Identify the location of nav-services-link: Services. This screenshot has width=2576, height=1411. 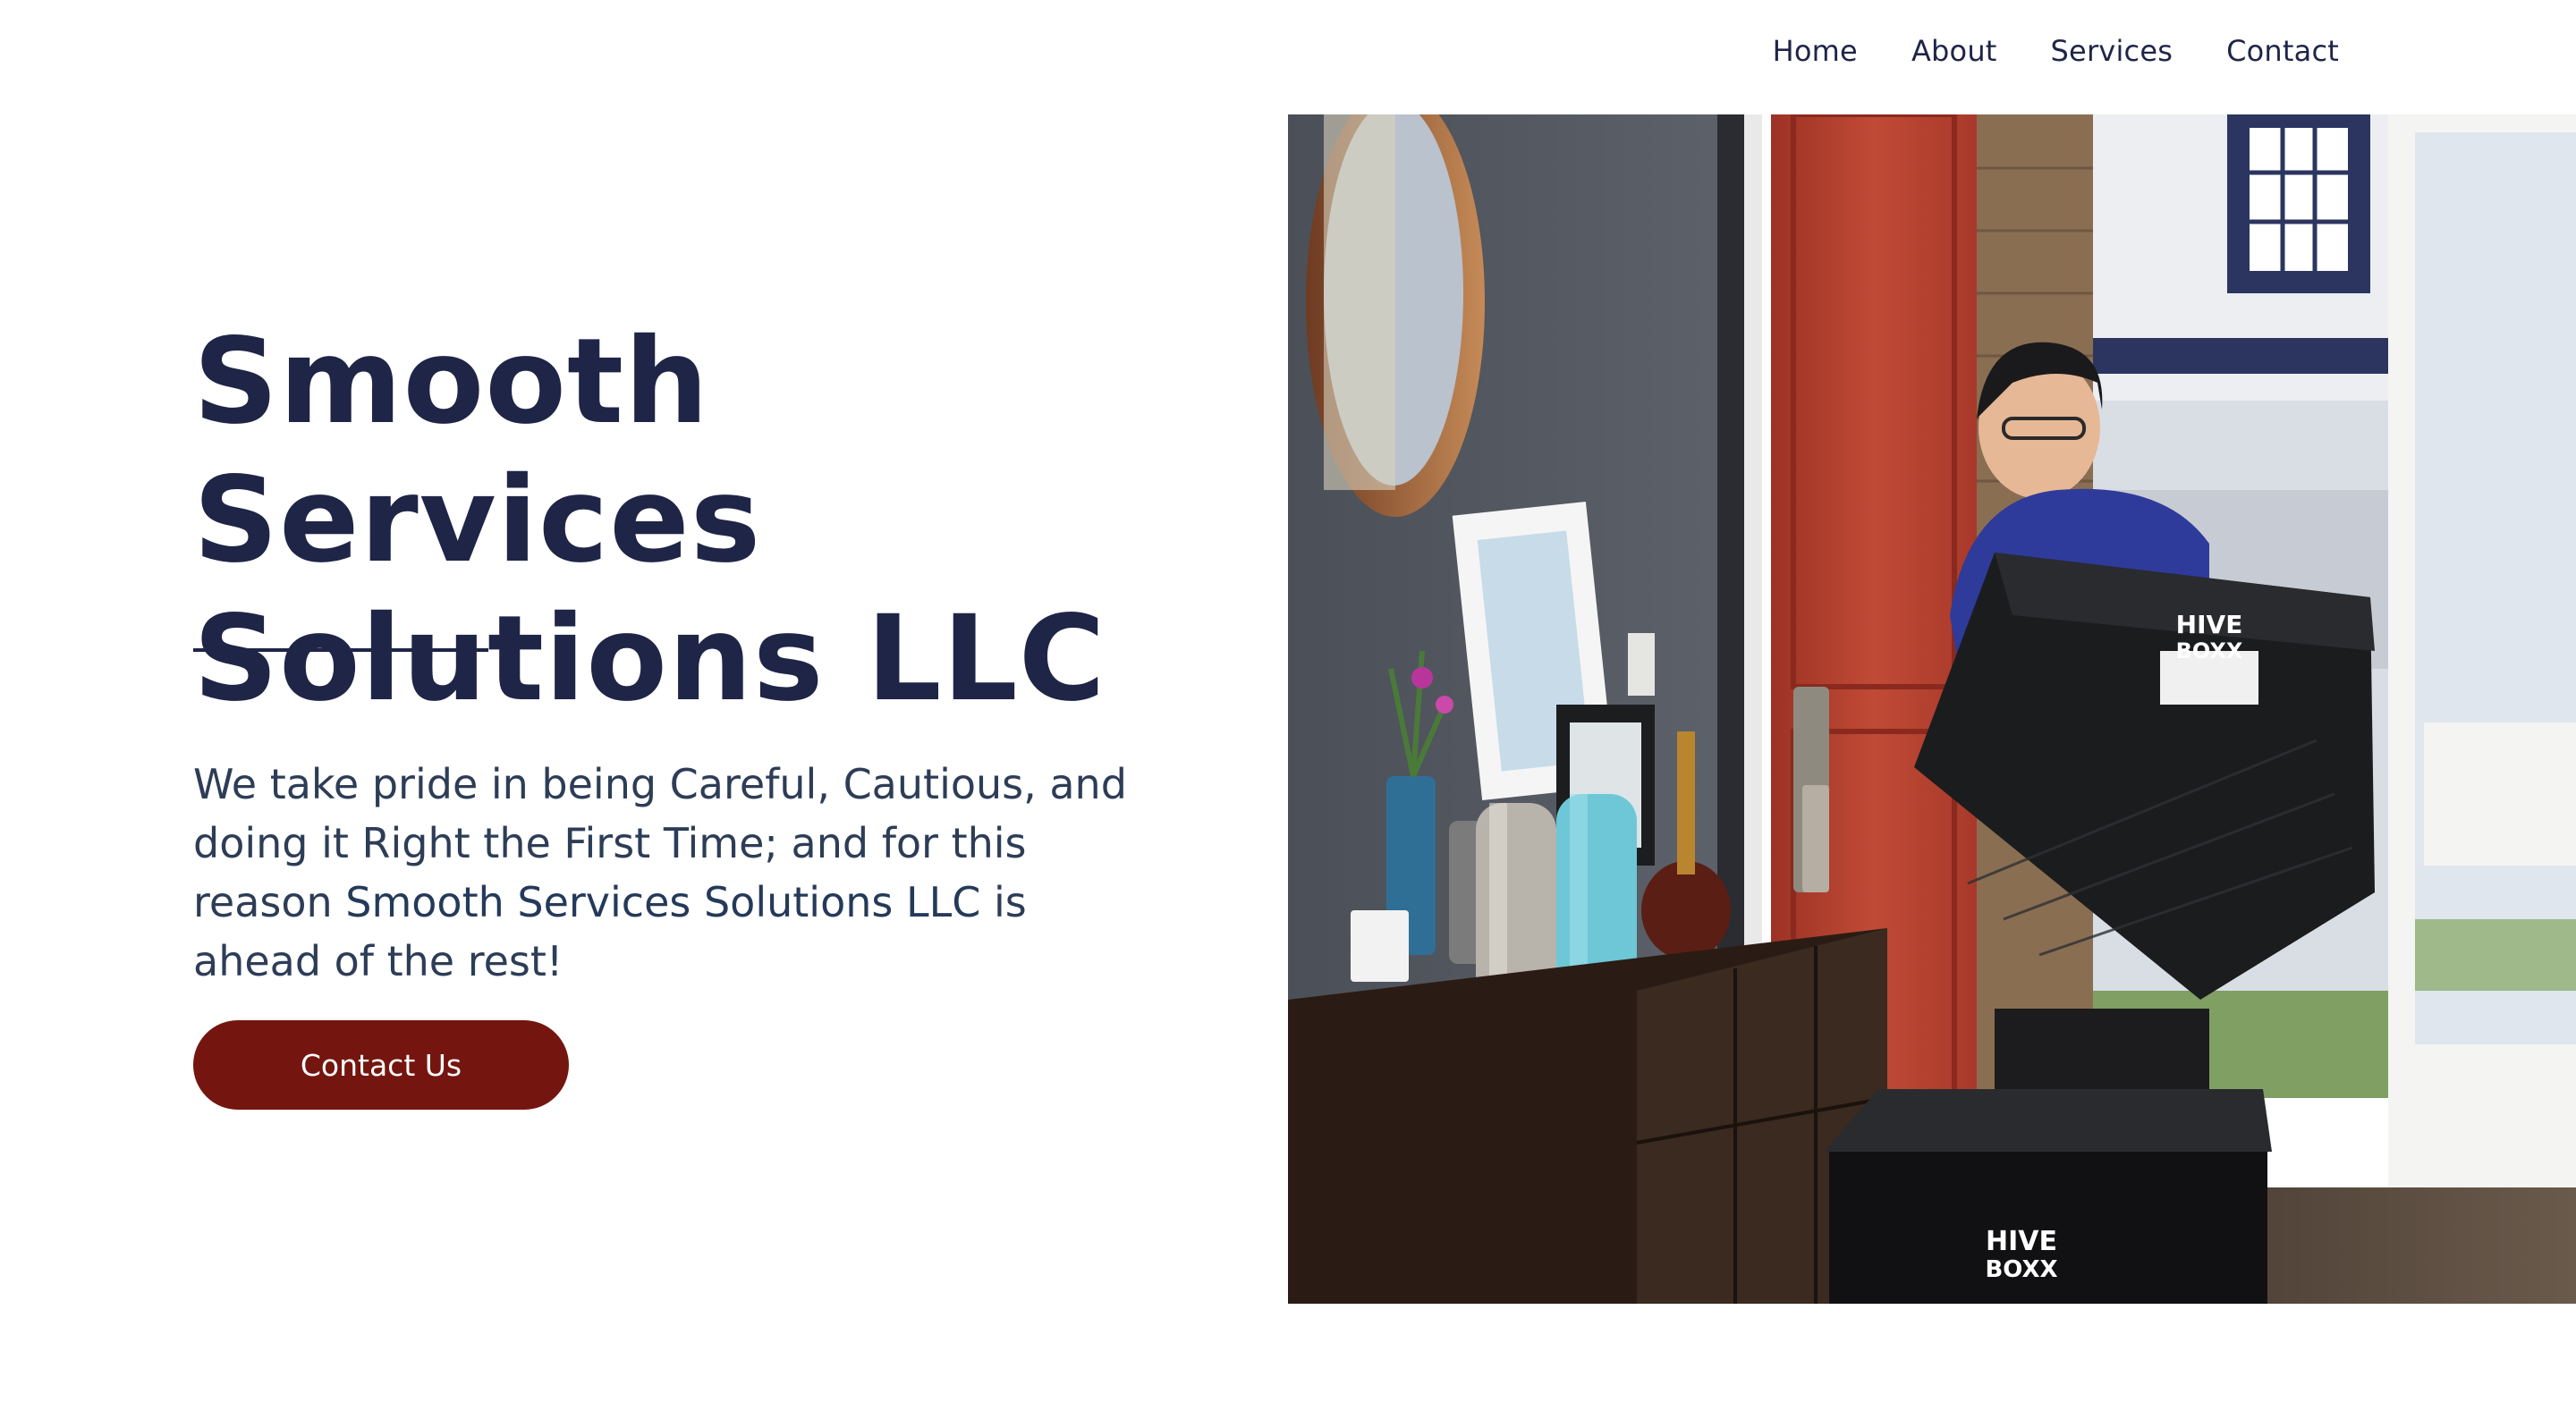
(2112, 51).